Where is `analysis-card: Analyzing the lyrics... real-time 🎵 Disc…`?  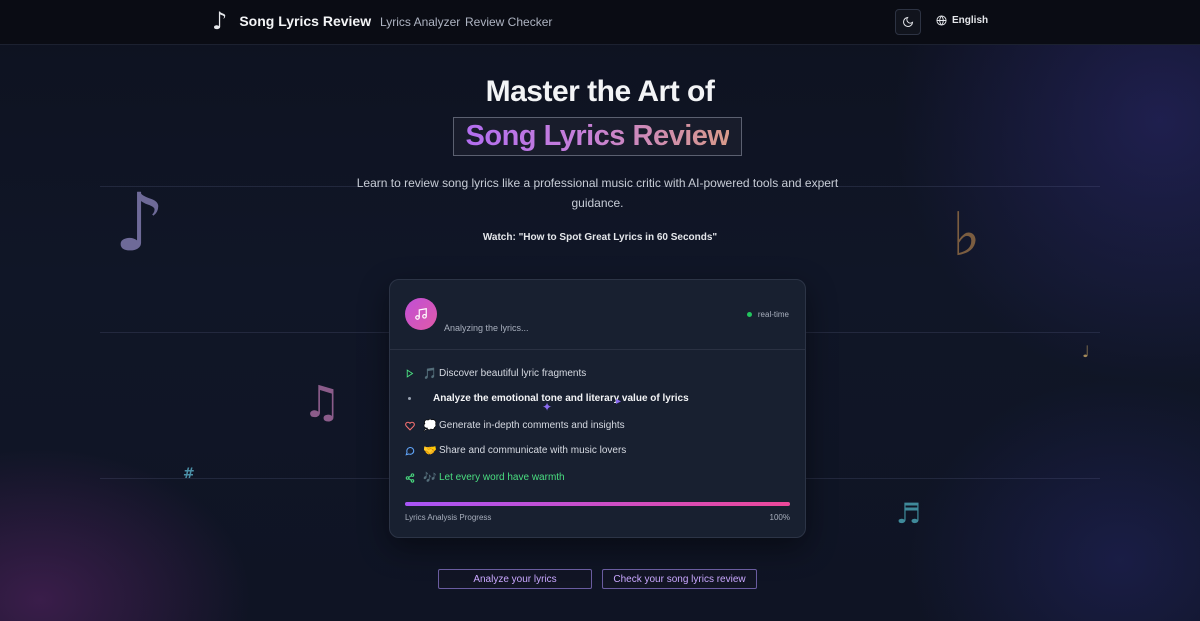 analysis-card: Analyzing the lyrics... real-time 🎵 Disc… is located at coordinates (597, 408).